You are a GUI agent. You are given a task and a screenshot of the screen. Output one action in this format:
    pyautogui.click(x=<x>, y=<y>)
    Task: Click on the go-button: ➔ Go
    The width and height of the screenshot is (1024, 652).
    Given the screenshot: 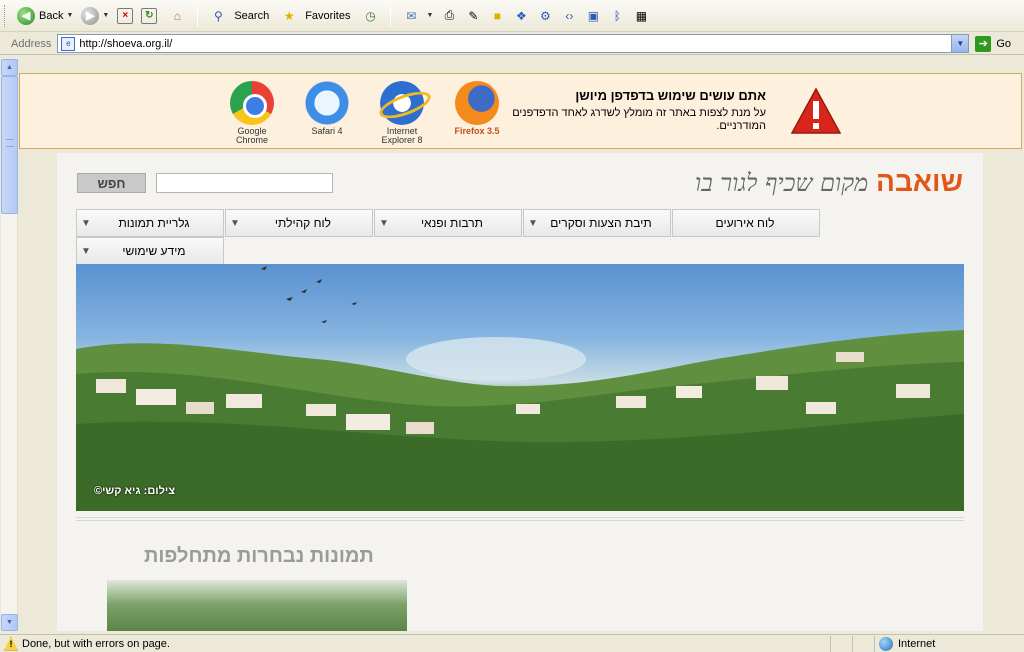 What is the action you would take?
    pyautogui.click(x=993, y=43)
    